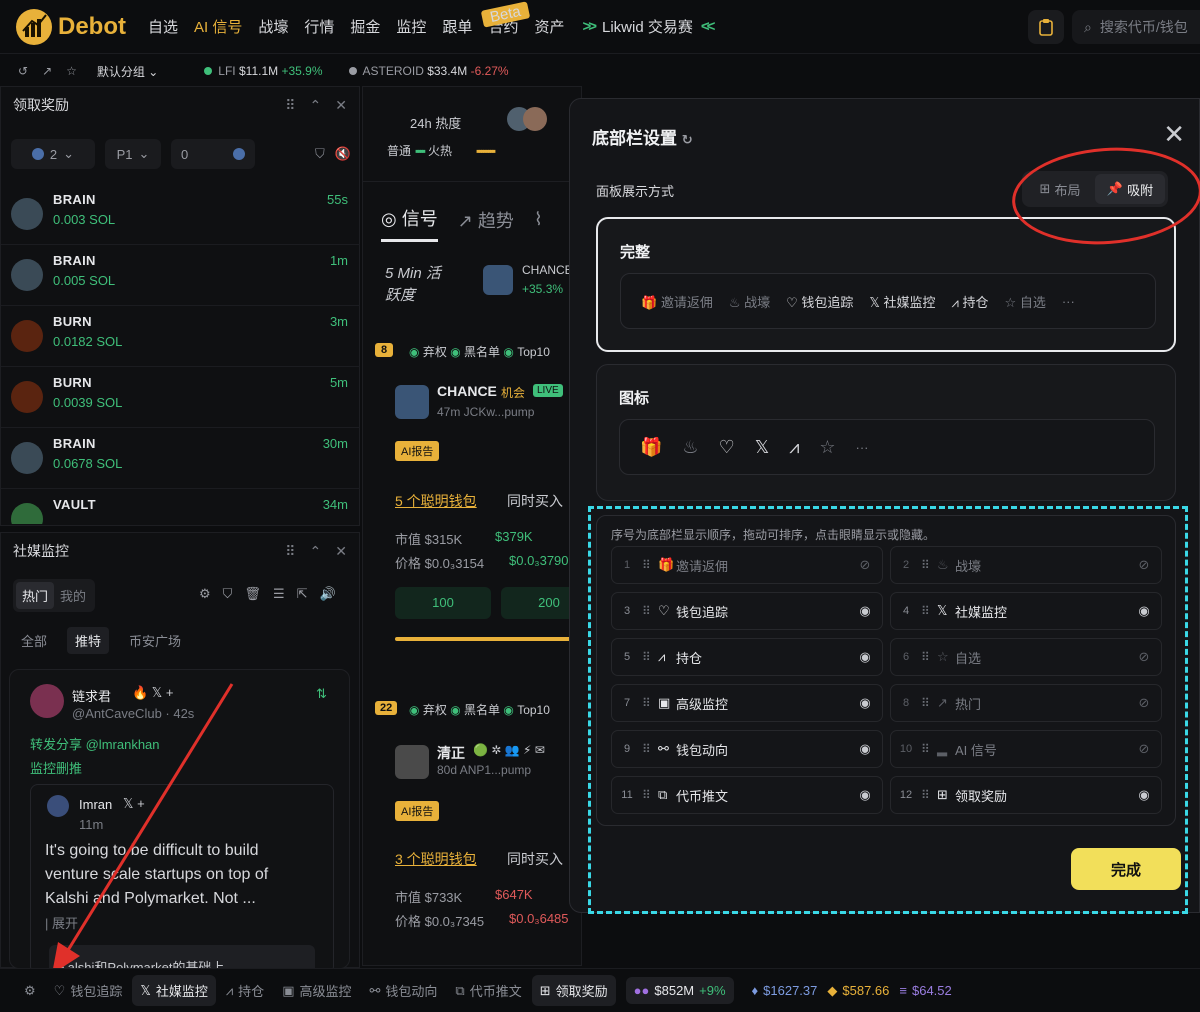 The height and width of the screenshot is (1012, 1200). I want to click on search-placeholder: 搜索代币/钱包, so click(1143, 27).